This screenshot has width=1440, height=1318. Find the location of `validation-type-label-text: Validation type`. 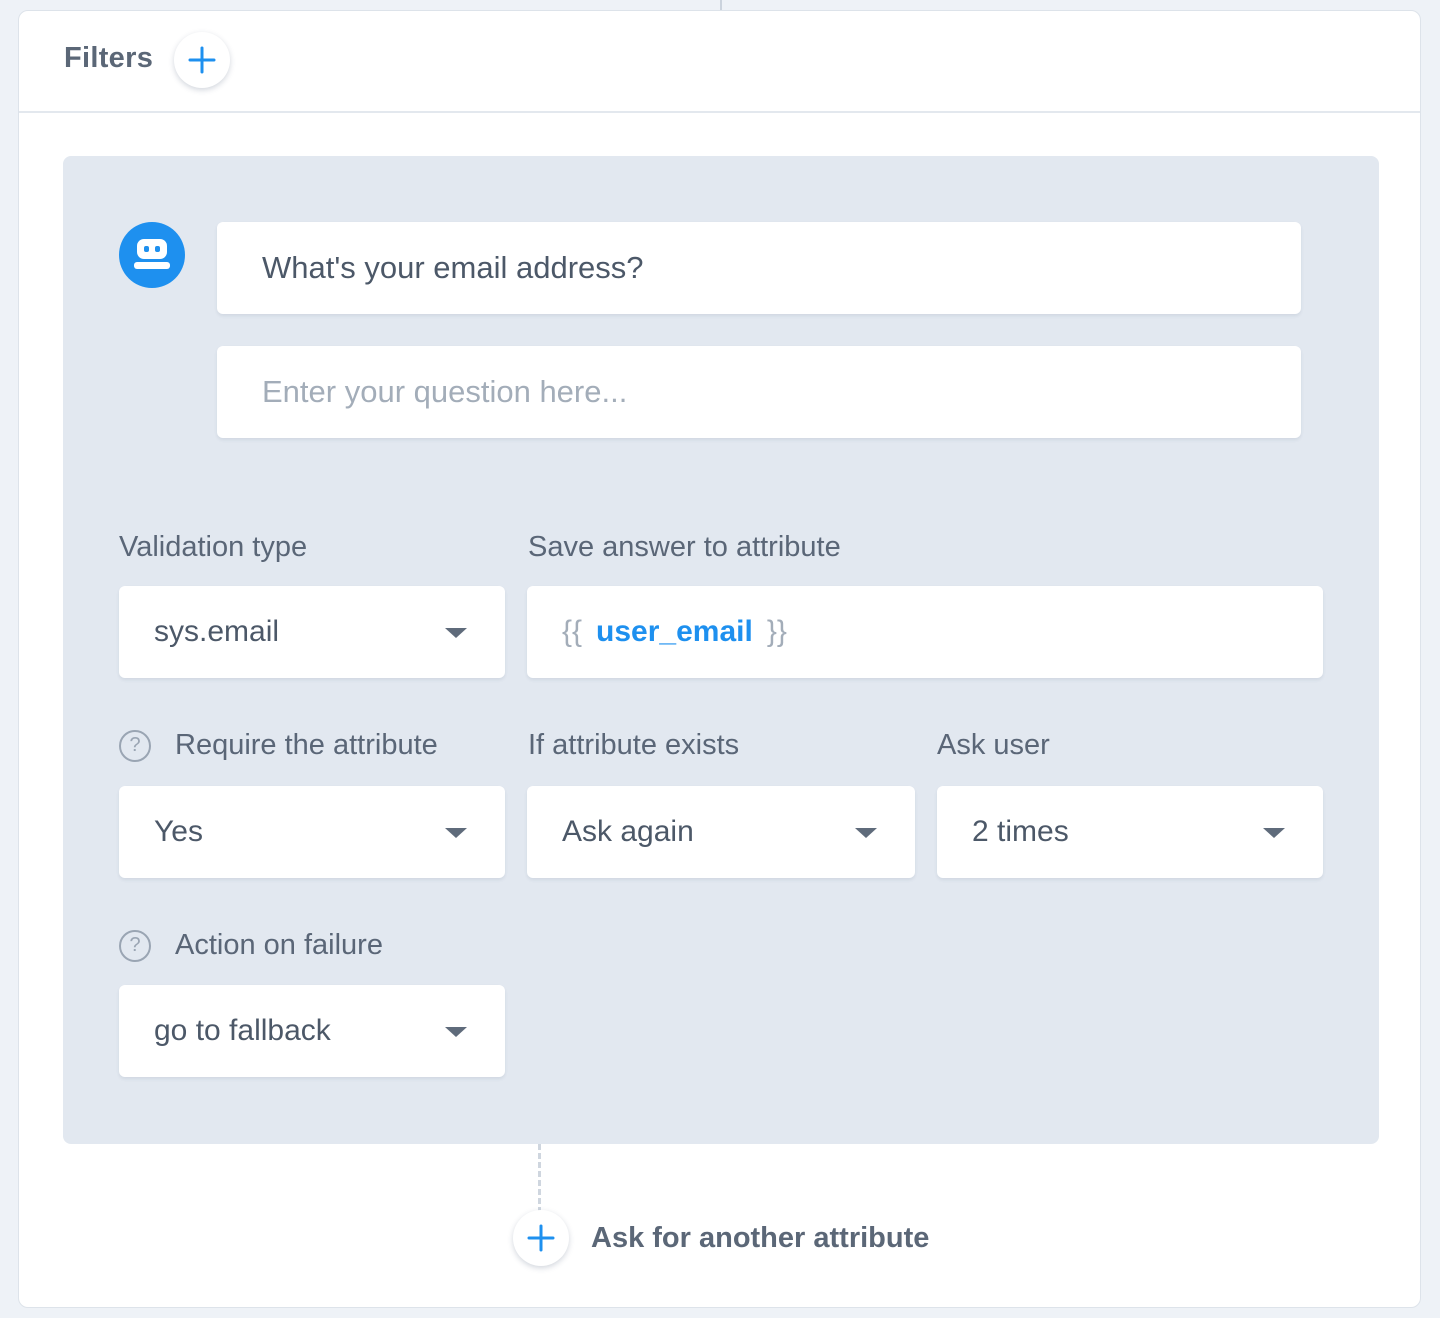

validation-type-label-text: Validation type is located at coordinates (213, 547).